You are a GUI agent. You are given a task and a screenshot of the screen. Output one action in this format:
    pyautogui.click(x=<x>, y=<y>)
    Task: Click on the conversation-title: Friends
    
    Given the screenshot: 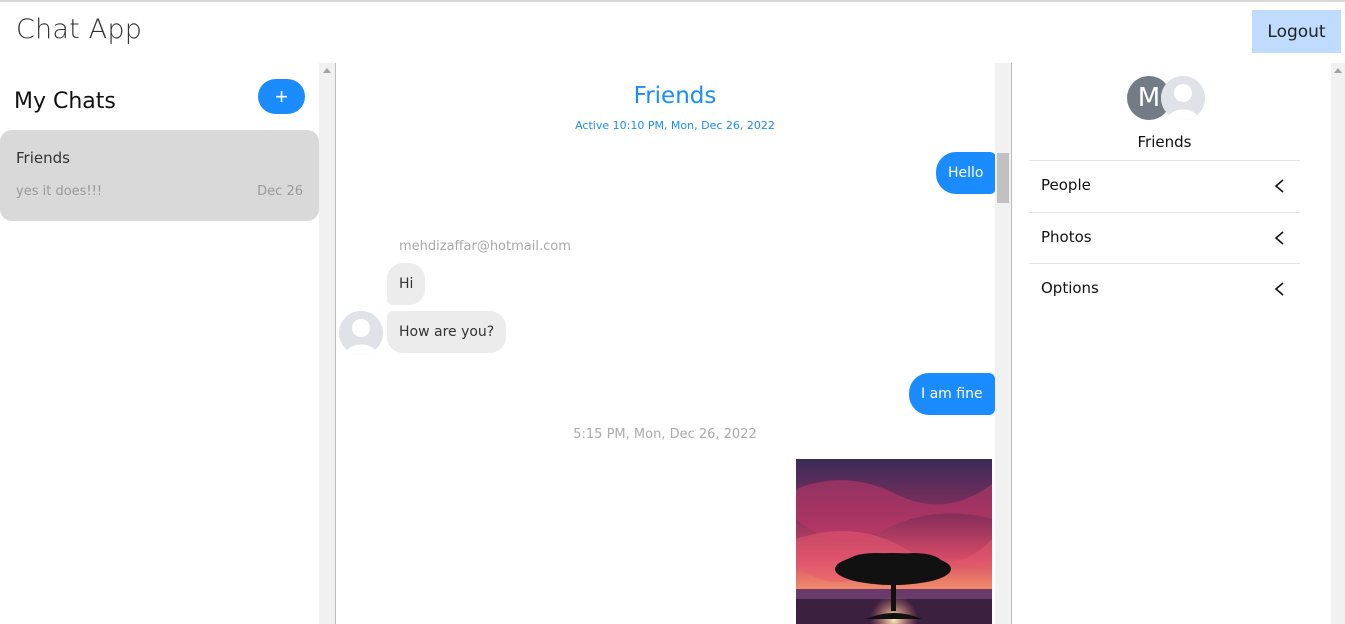 What is the action you would take?
    pyautogui.click(x=675, y=96)
    